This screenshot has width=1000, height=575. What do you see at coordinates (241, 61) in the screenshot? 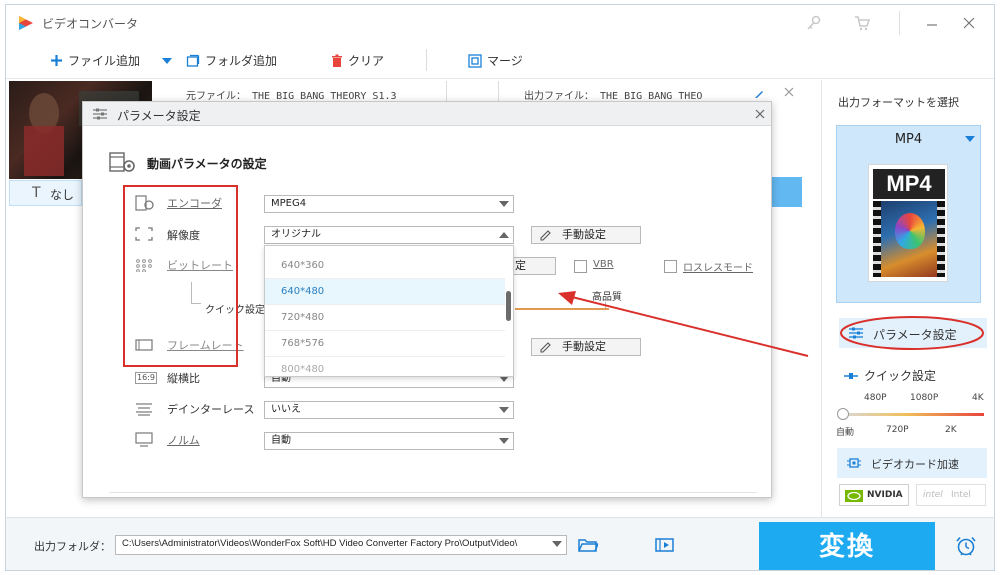
I see `add-folder-label: フォルダ追加` at bounding box center [241, 61].